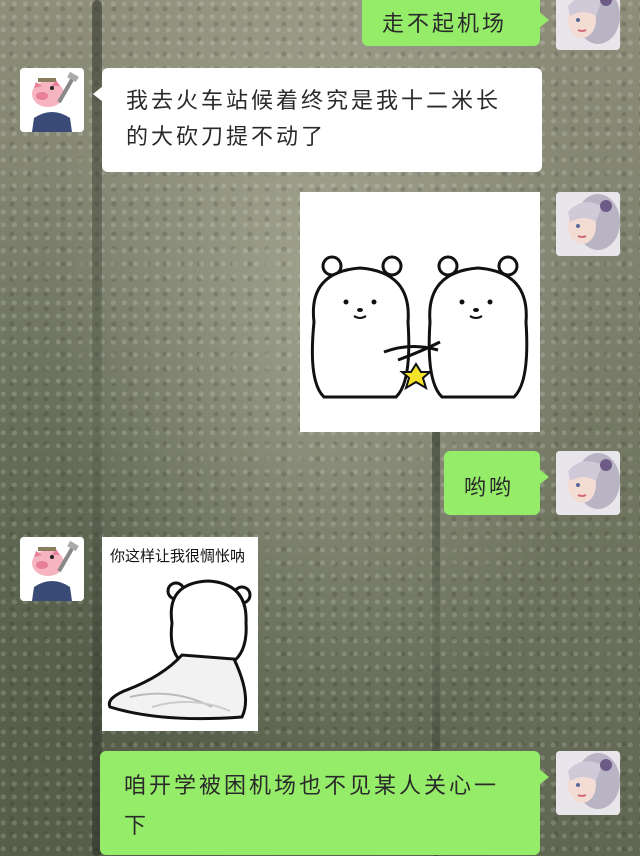 This screenshot has width=640, height=856. I want to click on bear-with-cape-sticker: 你这样让我很惆怅呐, so click(180, 634).